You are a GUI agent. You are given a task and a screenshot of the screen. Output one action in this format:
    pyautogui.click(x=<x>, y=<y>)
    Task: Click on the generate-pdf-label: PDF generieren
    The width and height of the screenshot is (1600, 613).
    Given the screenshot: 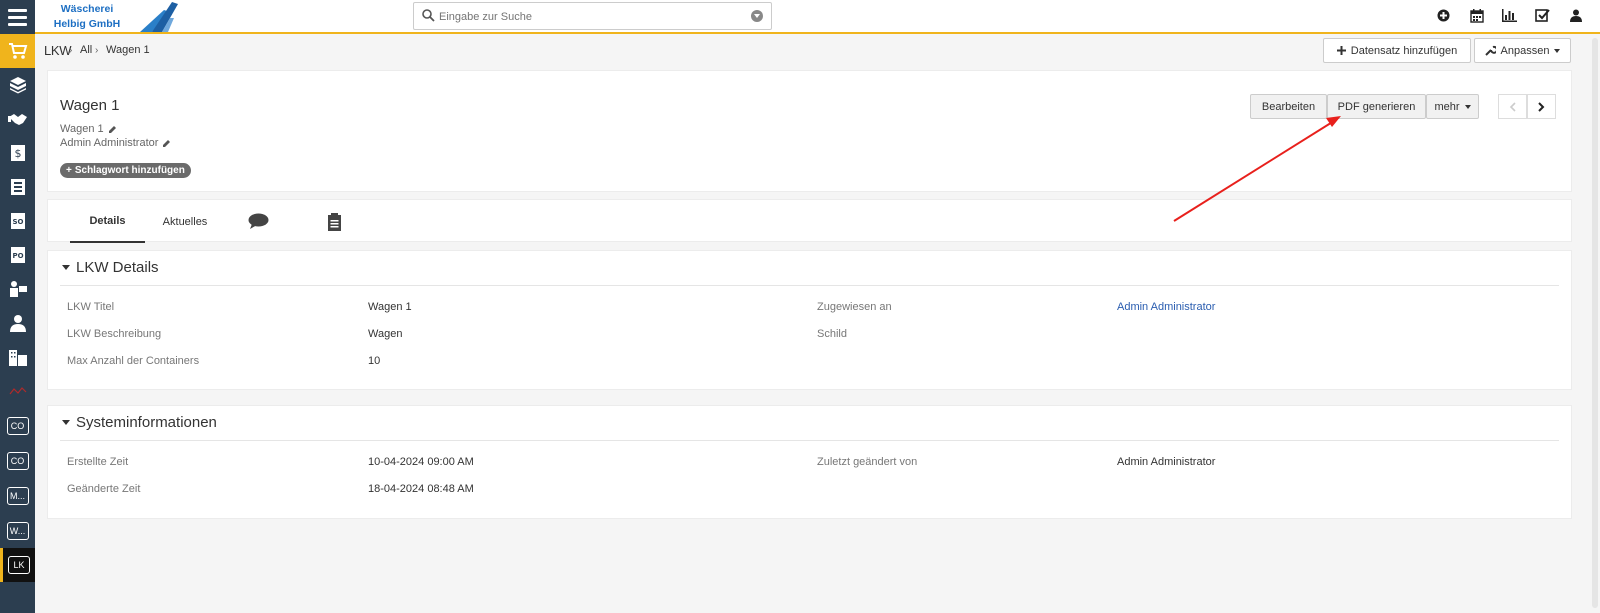 What is the action you would take?
    pyautogui.click(x=1376, y=106)
    